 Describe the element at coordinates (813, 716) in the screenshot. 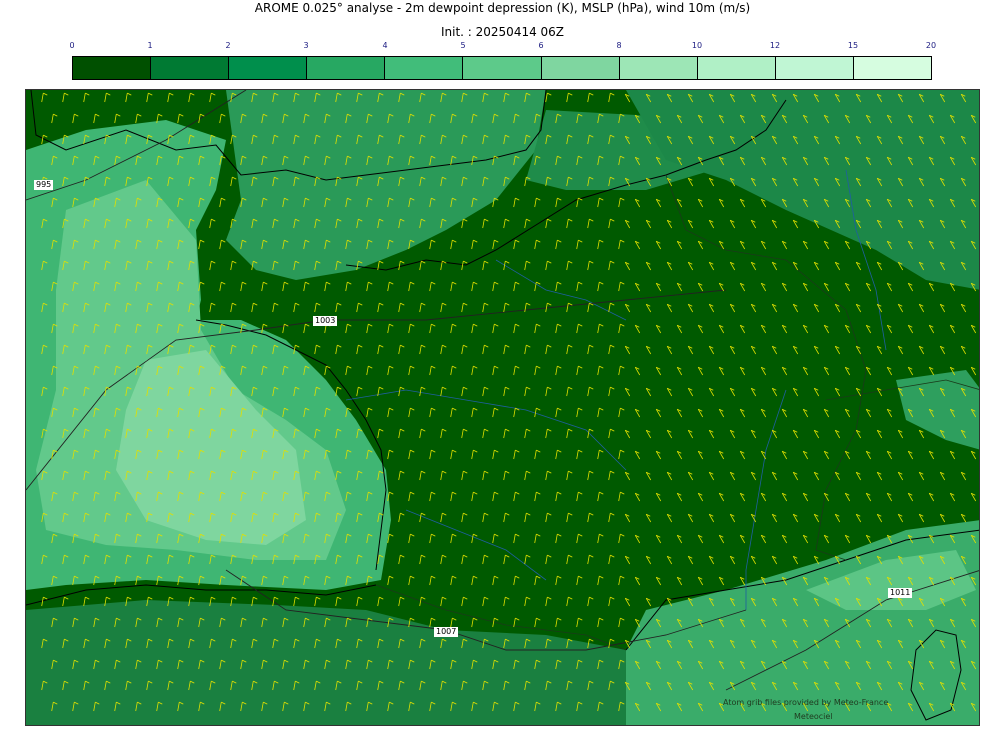

I see `site-credit: Meteociel` at that location.